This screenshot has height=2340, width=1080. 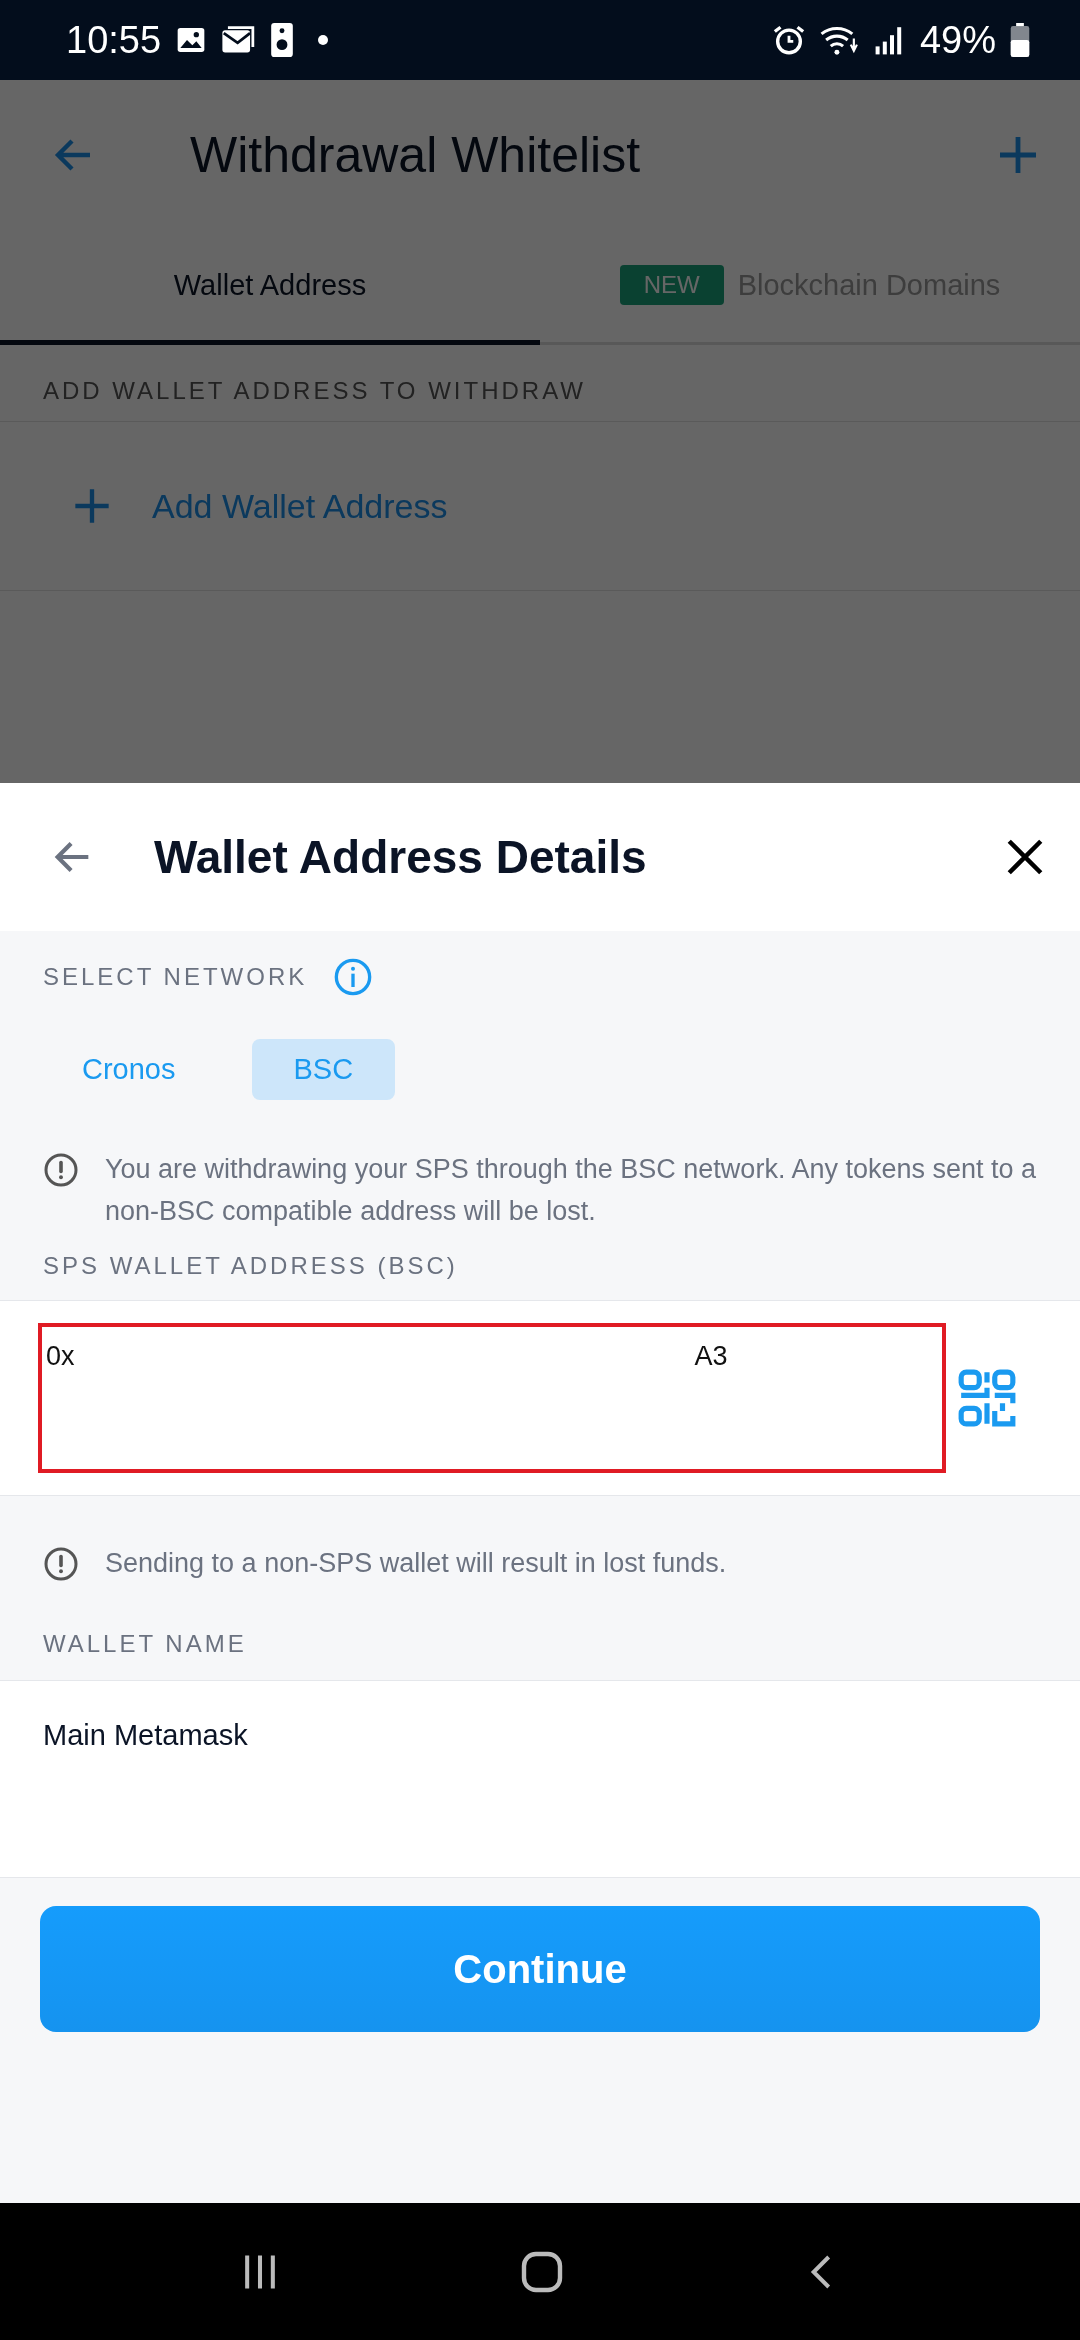 What do you see at coordinates (987, 1398) in the screenshot?
I see `qr-scan-icon` at bounding box center [987, 1398].